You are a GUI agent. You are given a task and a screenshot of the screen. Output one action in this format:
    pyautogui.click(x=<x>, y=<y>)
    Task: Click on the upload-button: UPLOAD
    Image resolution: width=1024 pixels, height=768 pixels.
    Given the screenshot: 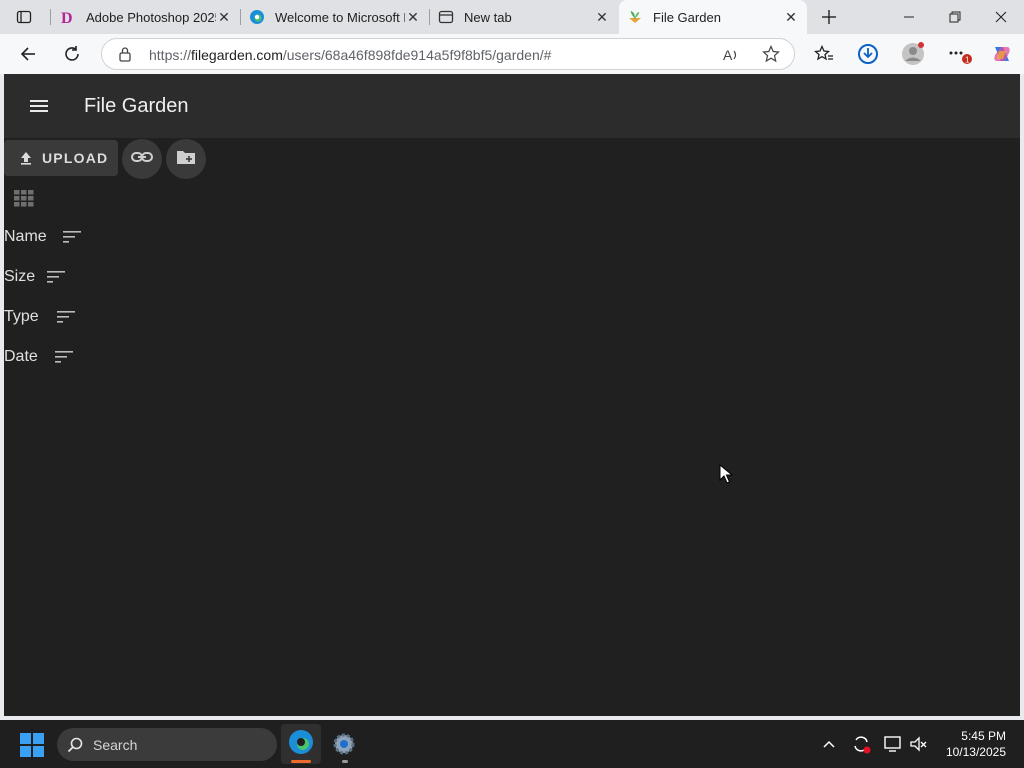 What is the action you would take?
    pyautogui.click(x=61, y=158)
    